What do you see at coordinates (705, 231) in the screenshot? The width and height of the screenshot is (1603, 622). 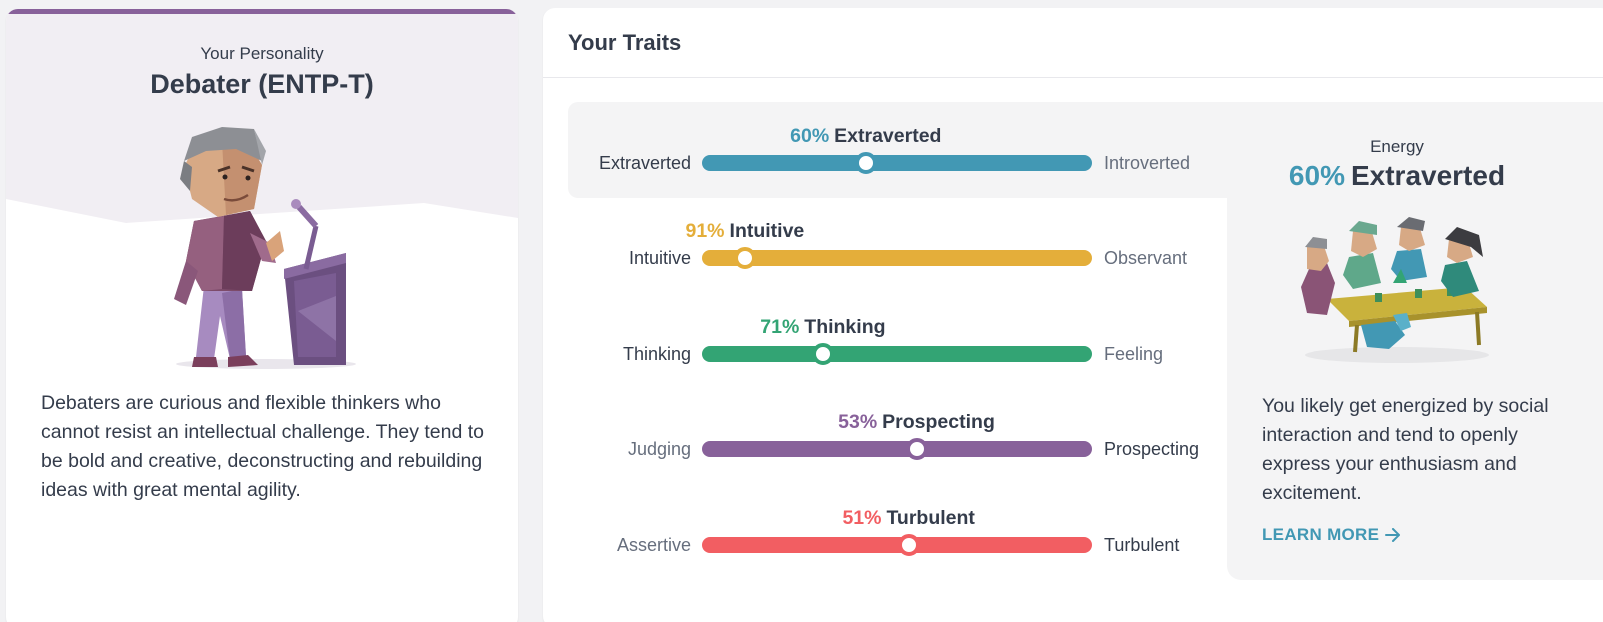 I see `trait-percent: 91%` at bounding box center [705, 231].